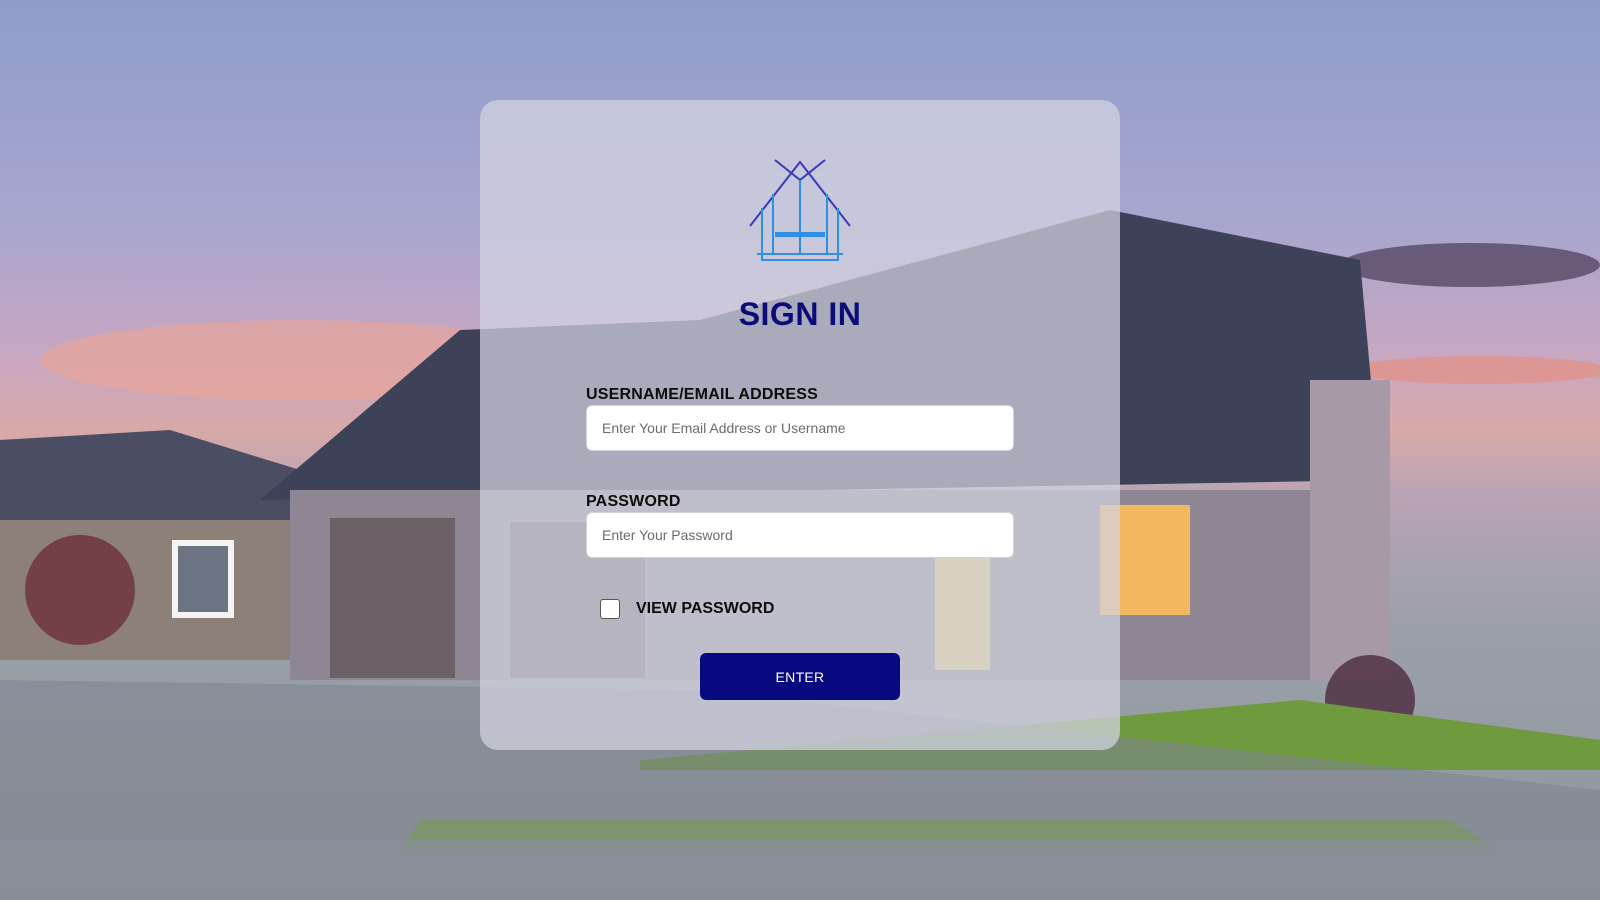 This screenshot has height=900, width=1600. What do you see at coordinates (702, 394) in the screenshot?
I see `username-label: USERNAME/EMAIL ADDRESS` at bounding box center [702, 394].